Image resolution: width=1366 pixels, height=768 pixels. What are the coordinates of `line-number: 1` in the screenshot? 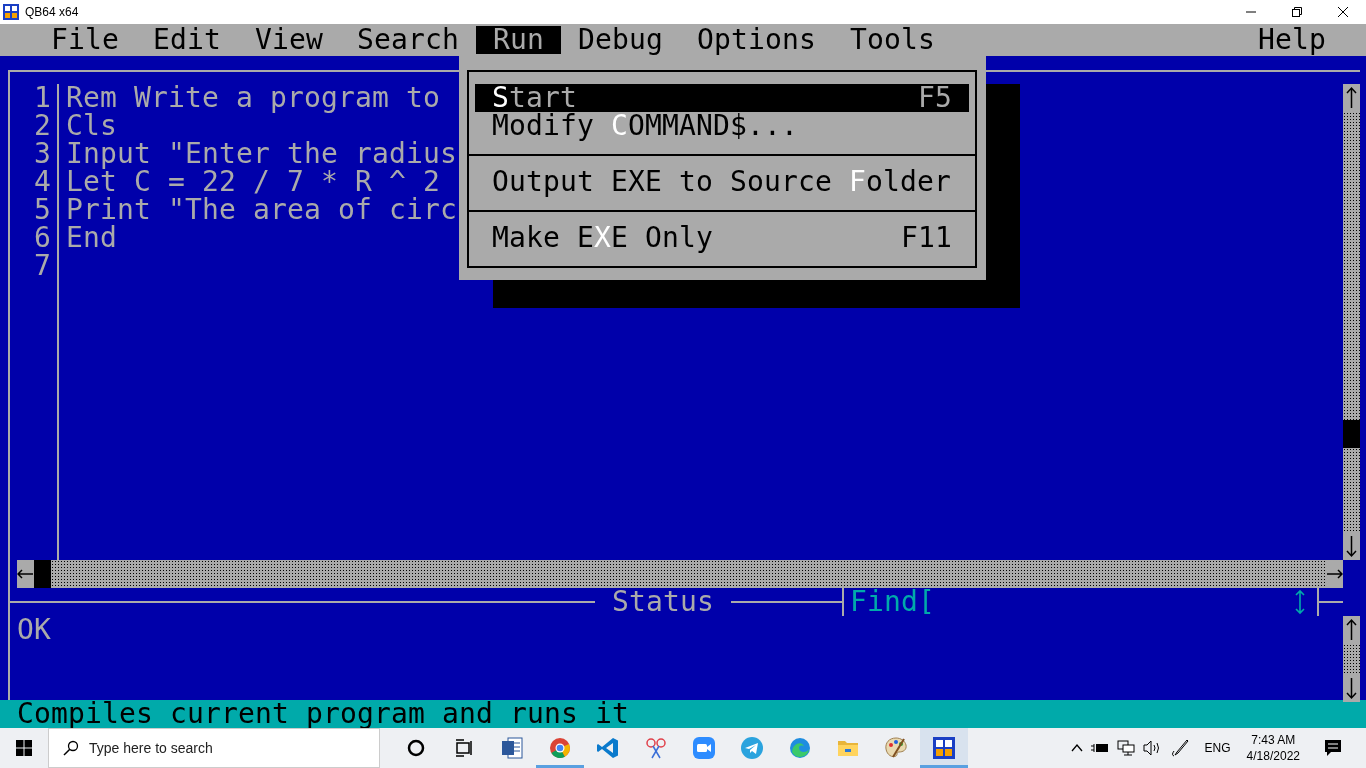 It's located at (42, 98).